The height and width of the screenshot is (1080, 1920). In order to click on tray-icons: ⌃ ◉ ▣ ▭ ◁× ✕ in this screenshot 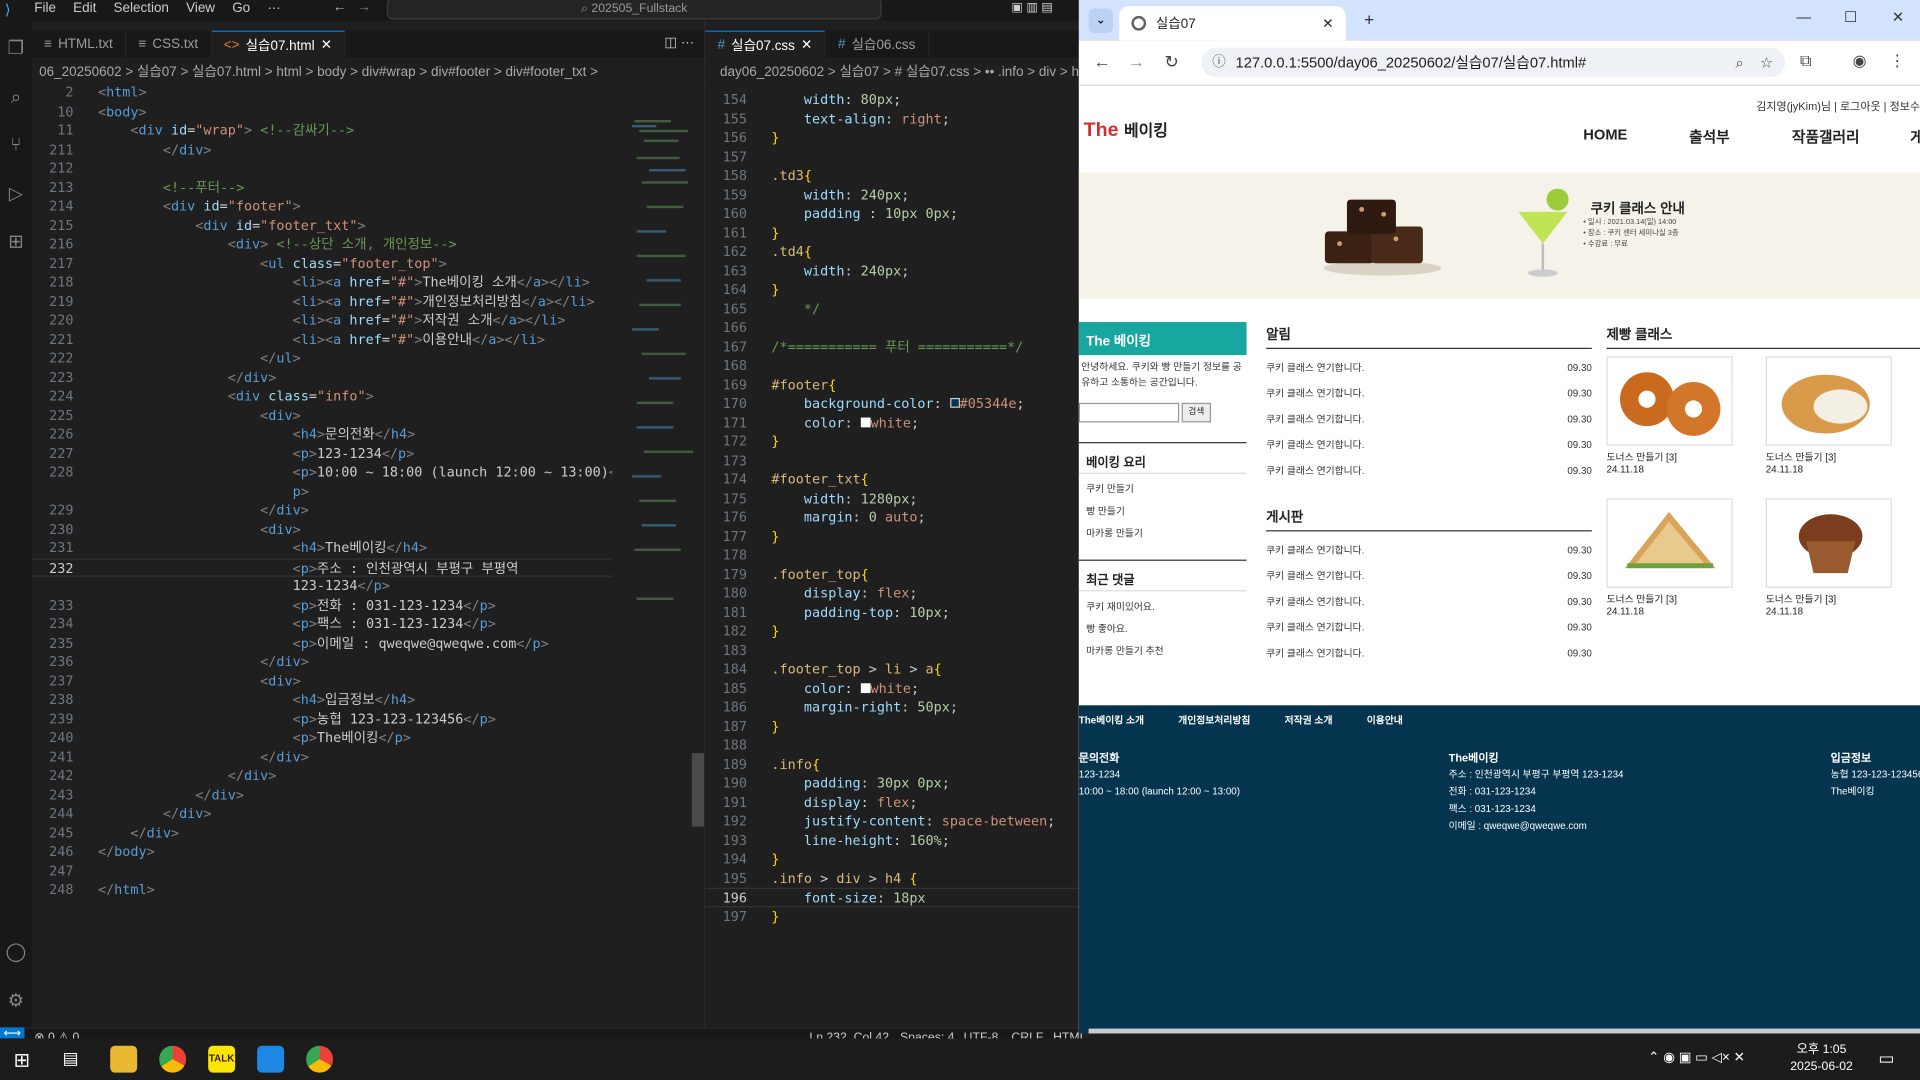, I will do `click(1696, 1057)`.